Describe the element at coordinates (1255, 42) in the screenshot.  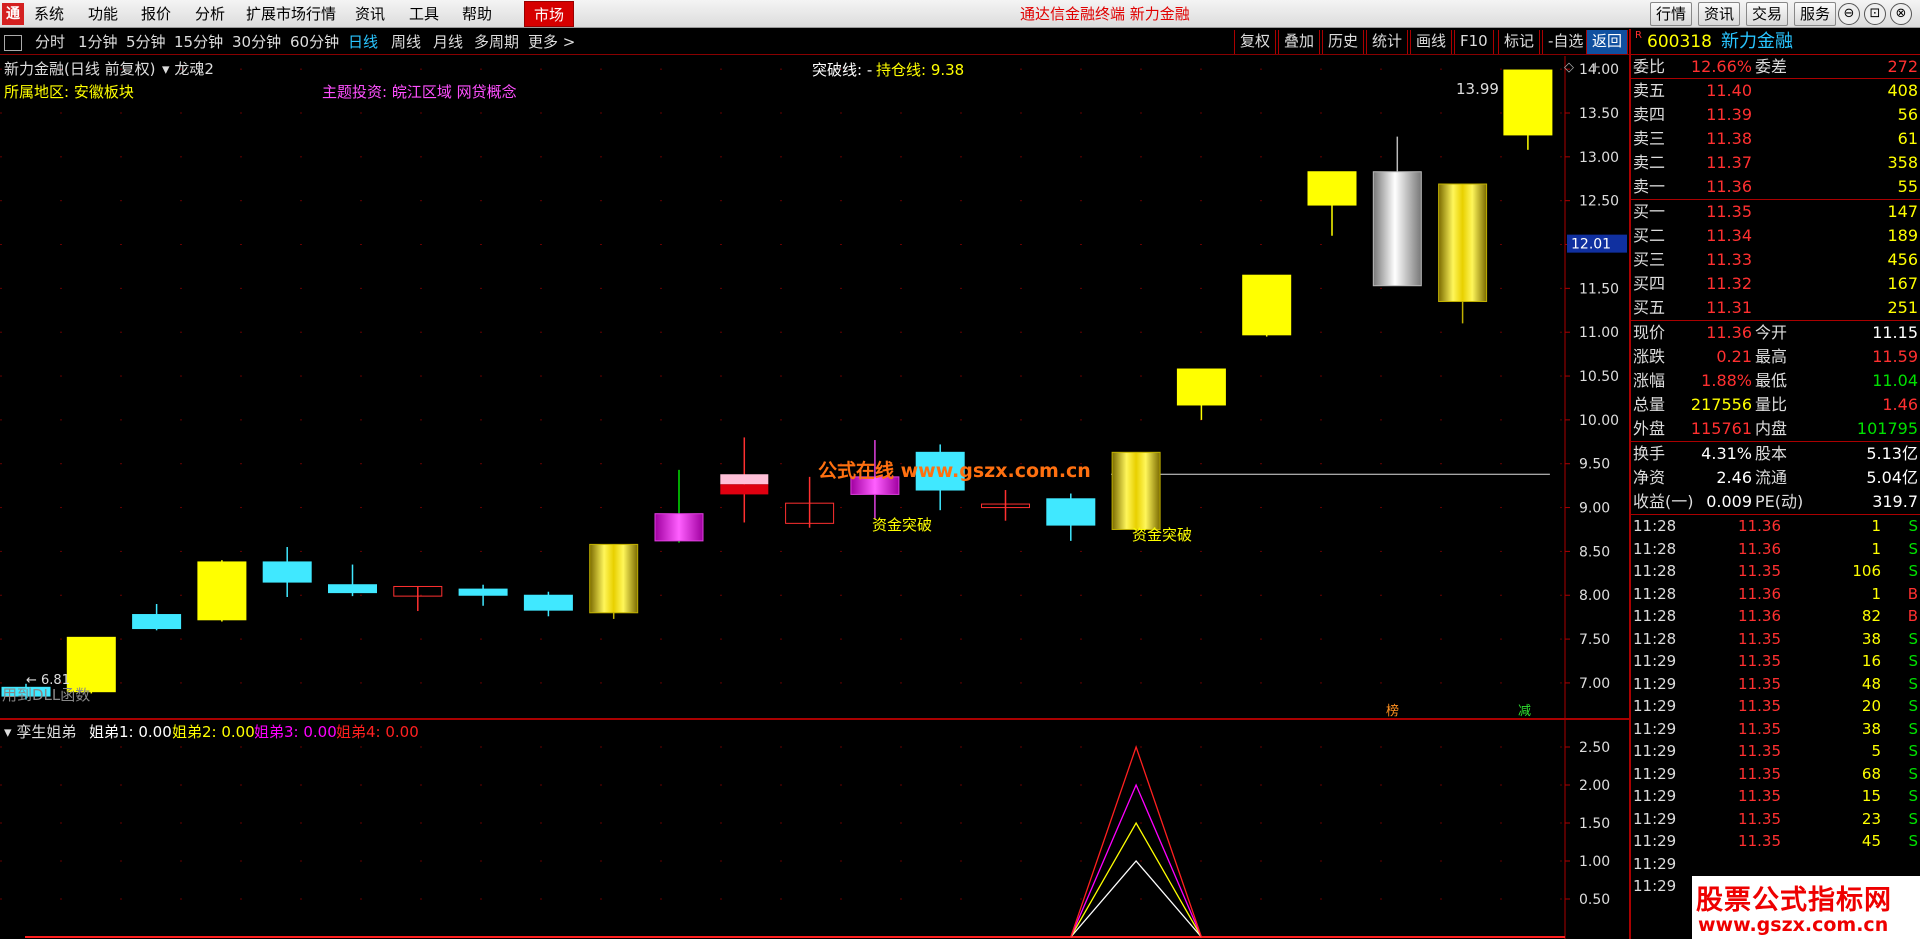
I see `adjust-button: 复权` at that location.